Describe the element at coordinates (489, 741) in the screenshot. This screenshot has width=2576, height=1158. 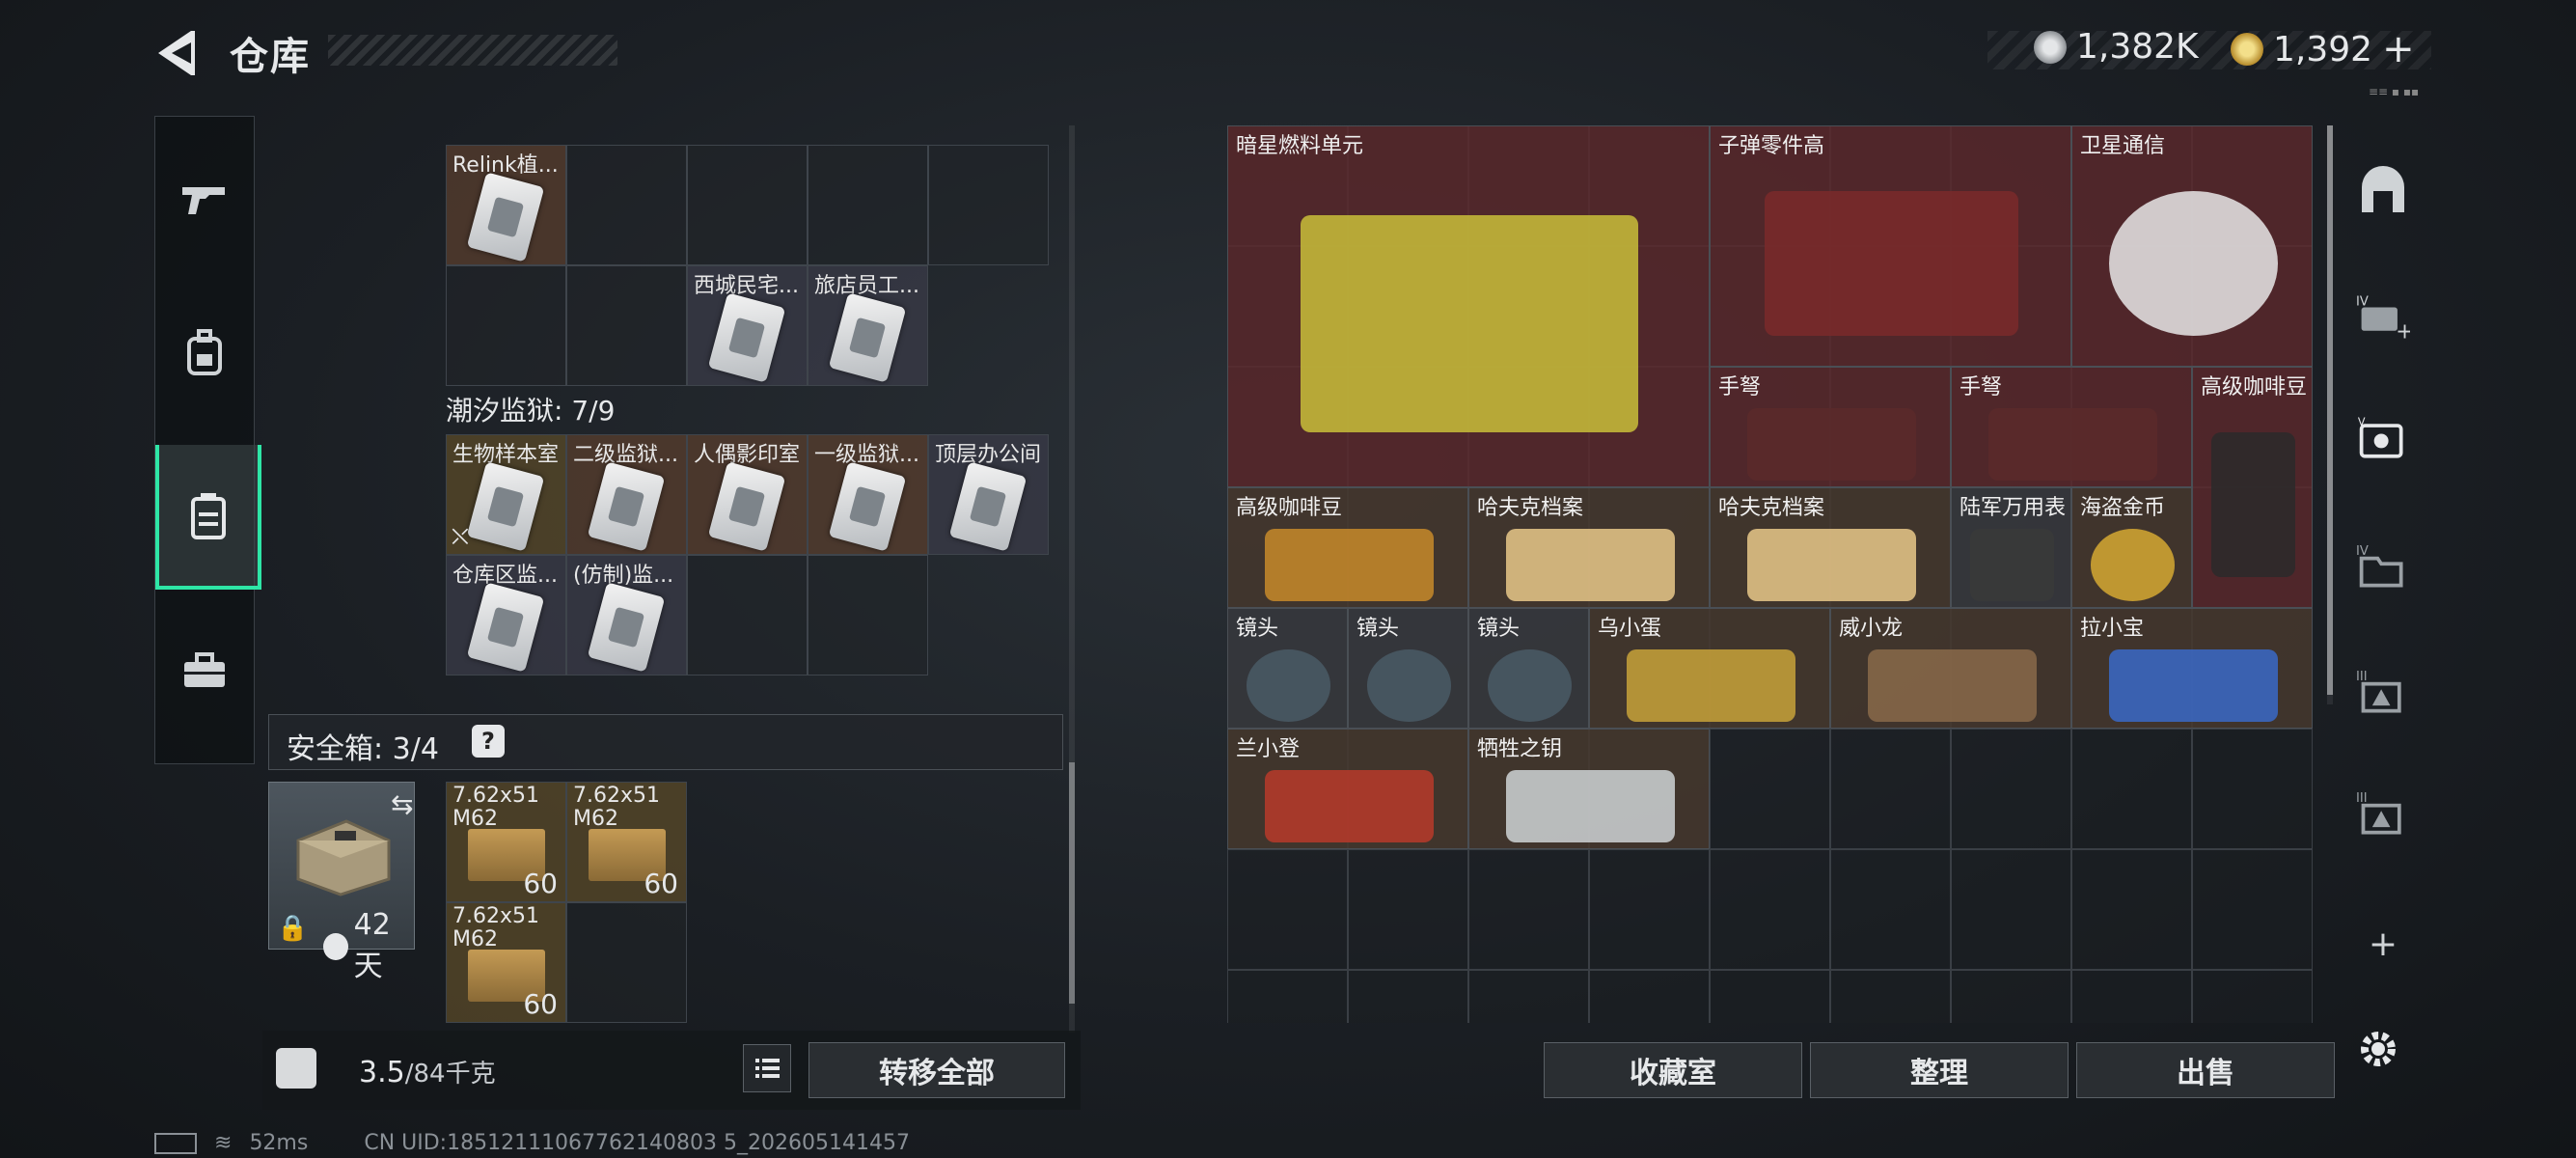
I see `safe-box-help-button: ?` at that location.